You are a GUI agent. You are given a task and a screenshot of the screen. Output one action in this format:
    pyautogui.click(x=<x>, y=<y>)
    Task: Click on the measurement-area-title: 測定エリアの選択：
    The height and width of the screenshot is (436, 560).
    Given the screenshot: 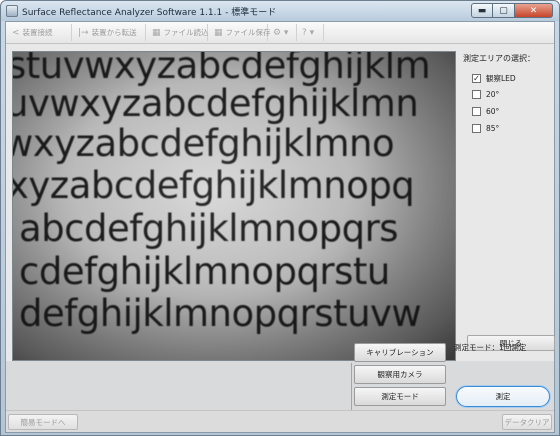 What is the action you would take?
    pyautogui.click(x=499, y=58)
    